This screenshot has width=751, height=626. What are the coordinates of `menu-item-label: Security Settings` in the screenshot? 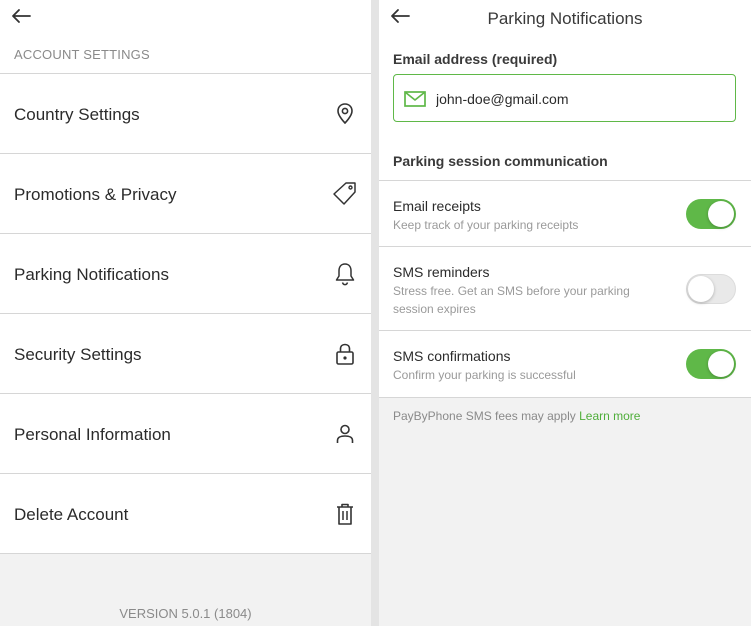 It's located at (78, 354).